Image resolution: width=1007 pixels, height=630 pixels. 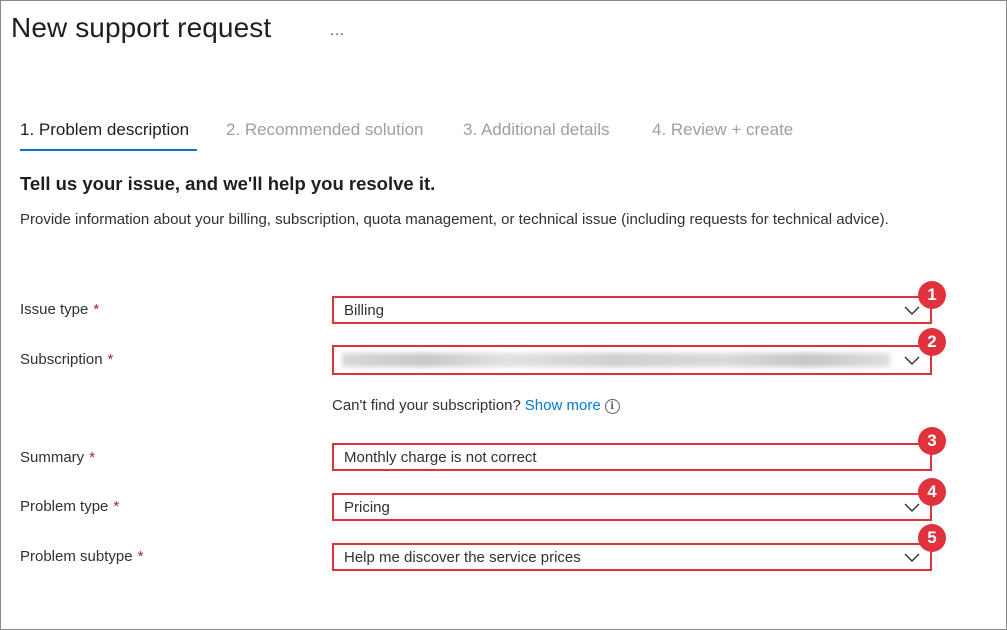 What do you see at coordinates (54, 309) in the screenshot?
I see `issue-type-label-text: Issue type` at bounding box center [54, 309].